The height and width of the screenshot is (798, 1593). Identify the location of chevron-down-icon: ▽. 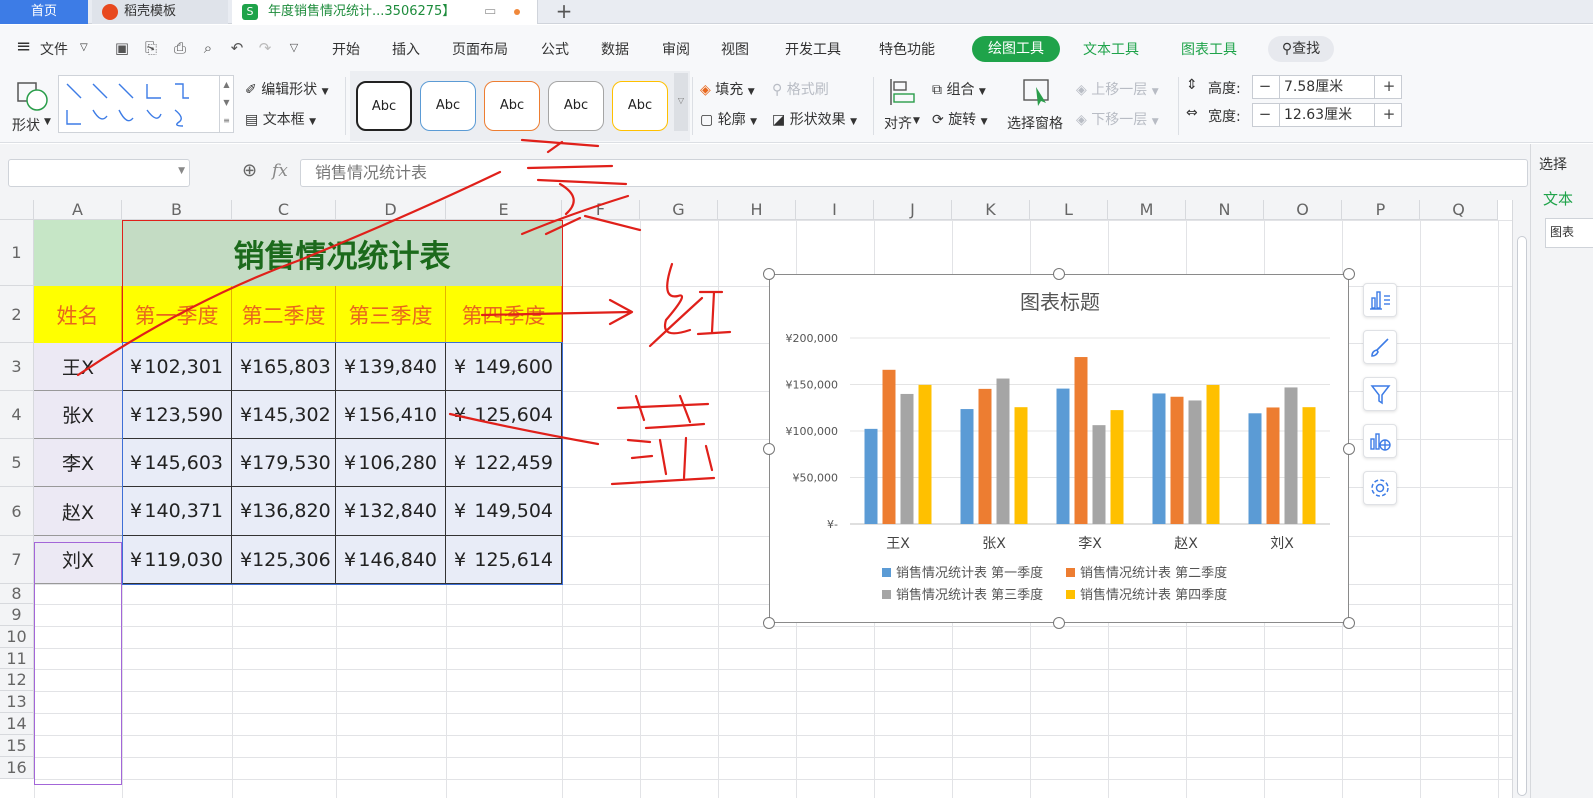
(84, 47).